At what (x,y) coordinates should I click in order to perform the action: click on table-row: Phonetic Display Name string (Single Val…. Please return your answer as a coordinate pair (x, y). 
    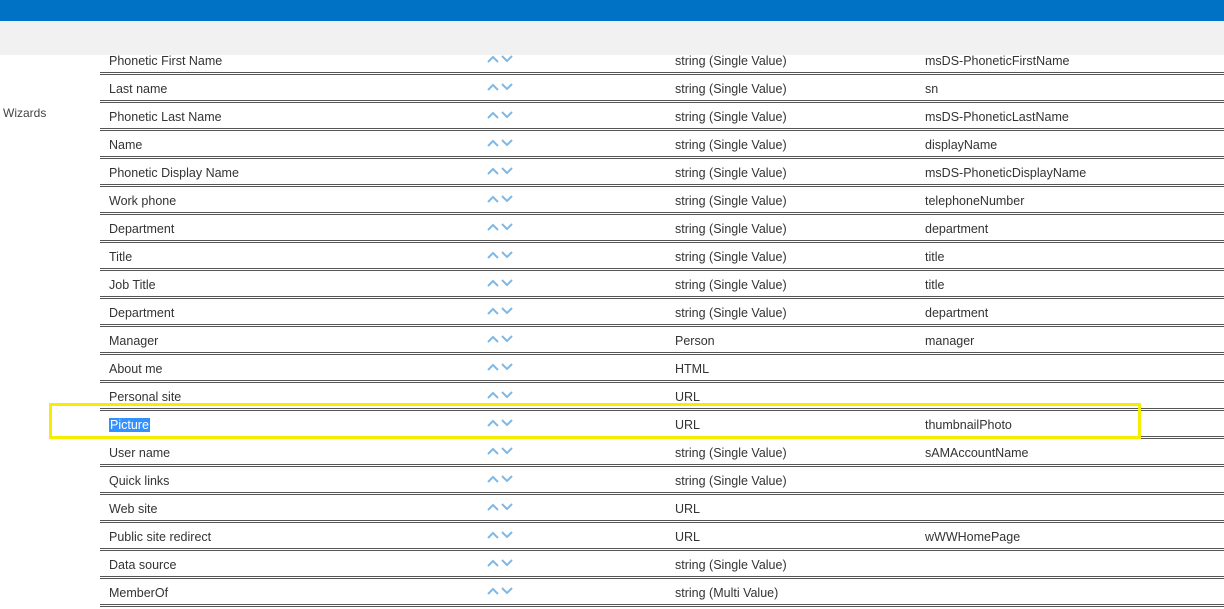
    Looking at the image, I should click on (662, 173).